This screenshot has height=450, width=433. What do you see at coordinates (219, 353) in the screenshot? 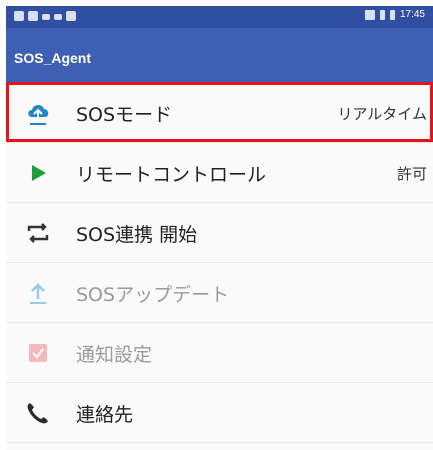
I see `menu-item-notification-settings: 通知設定` at bounding box center [219, 353].